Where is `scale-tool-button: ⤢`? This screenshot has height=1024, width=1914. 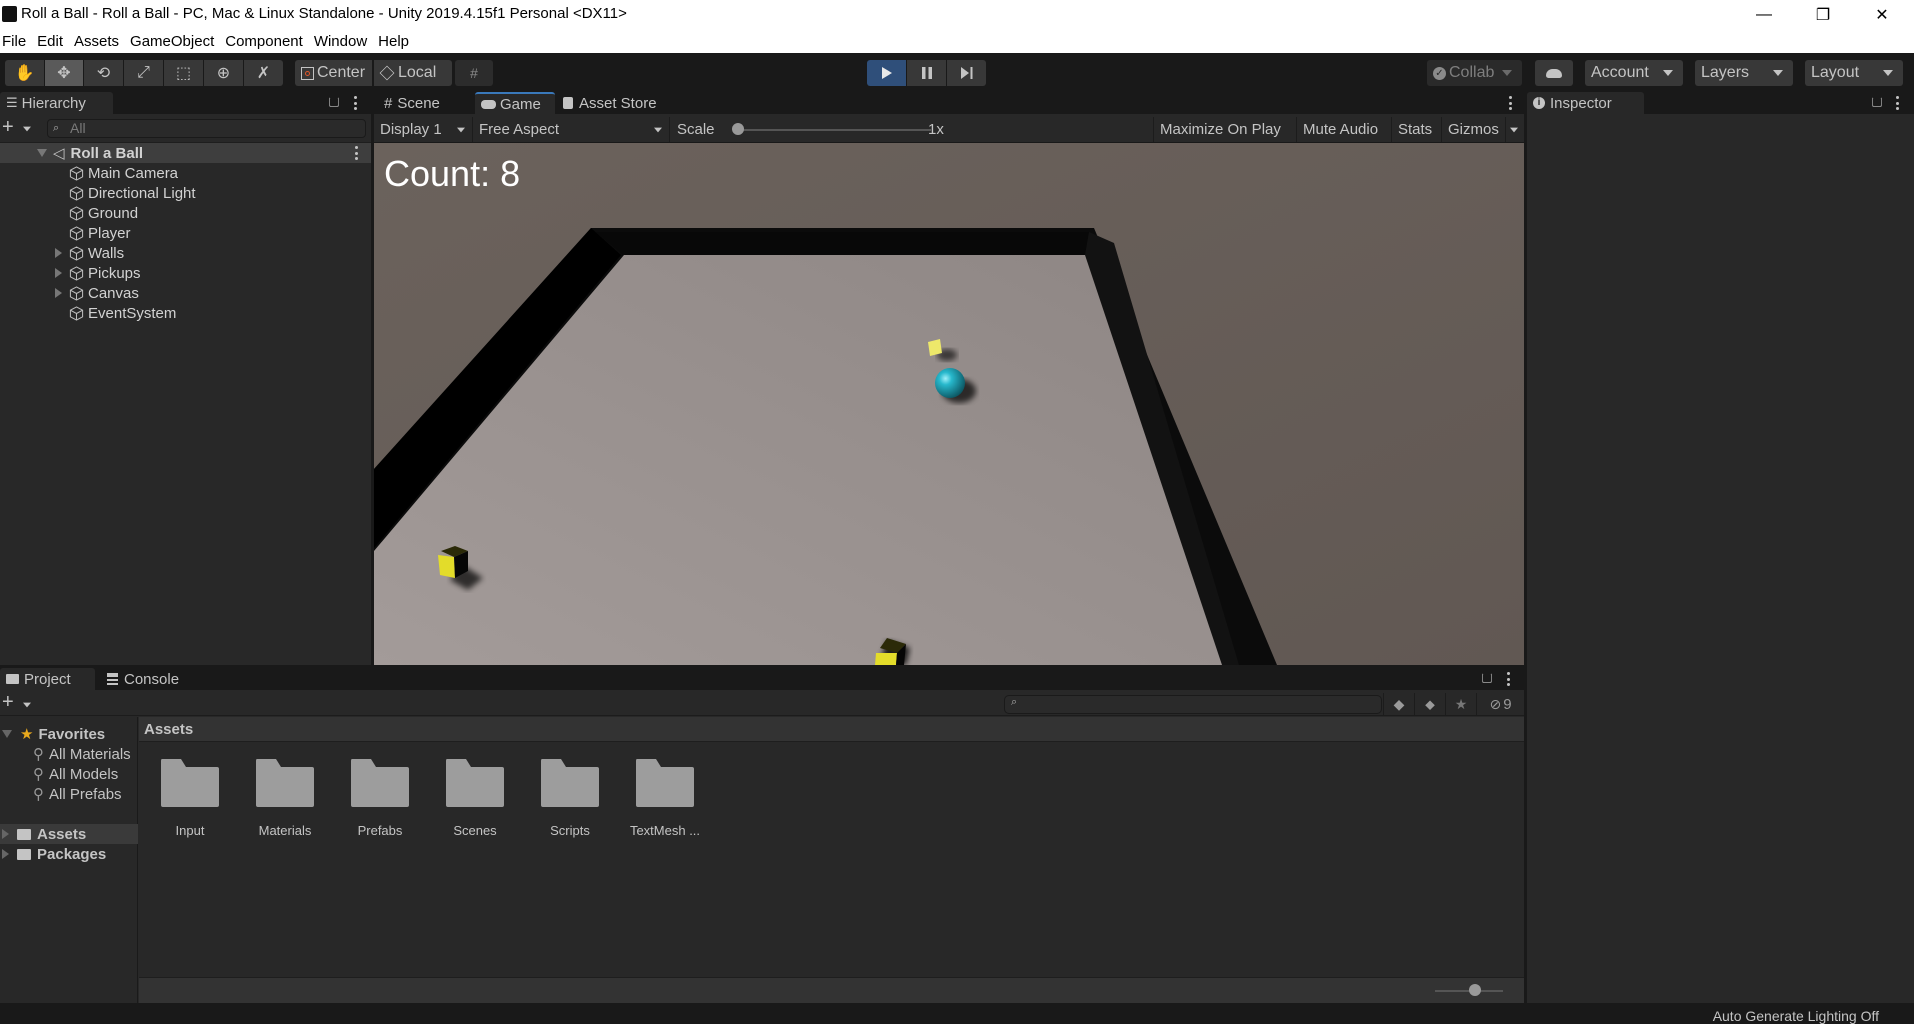 scale-tool-button: ⤢ is located at coordinates (143, 73).